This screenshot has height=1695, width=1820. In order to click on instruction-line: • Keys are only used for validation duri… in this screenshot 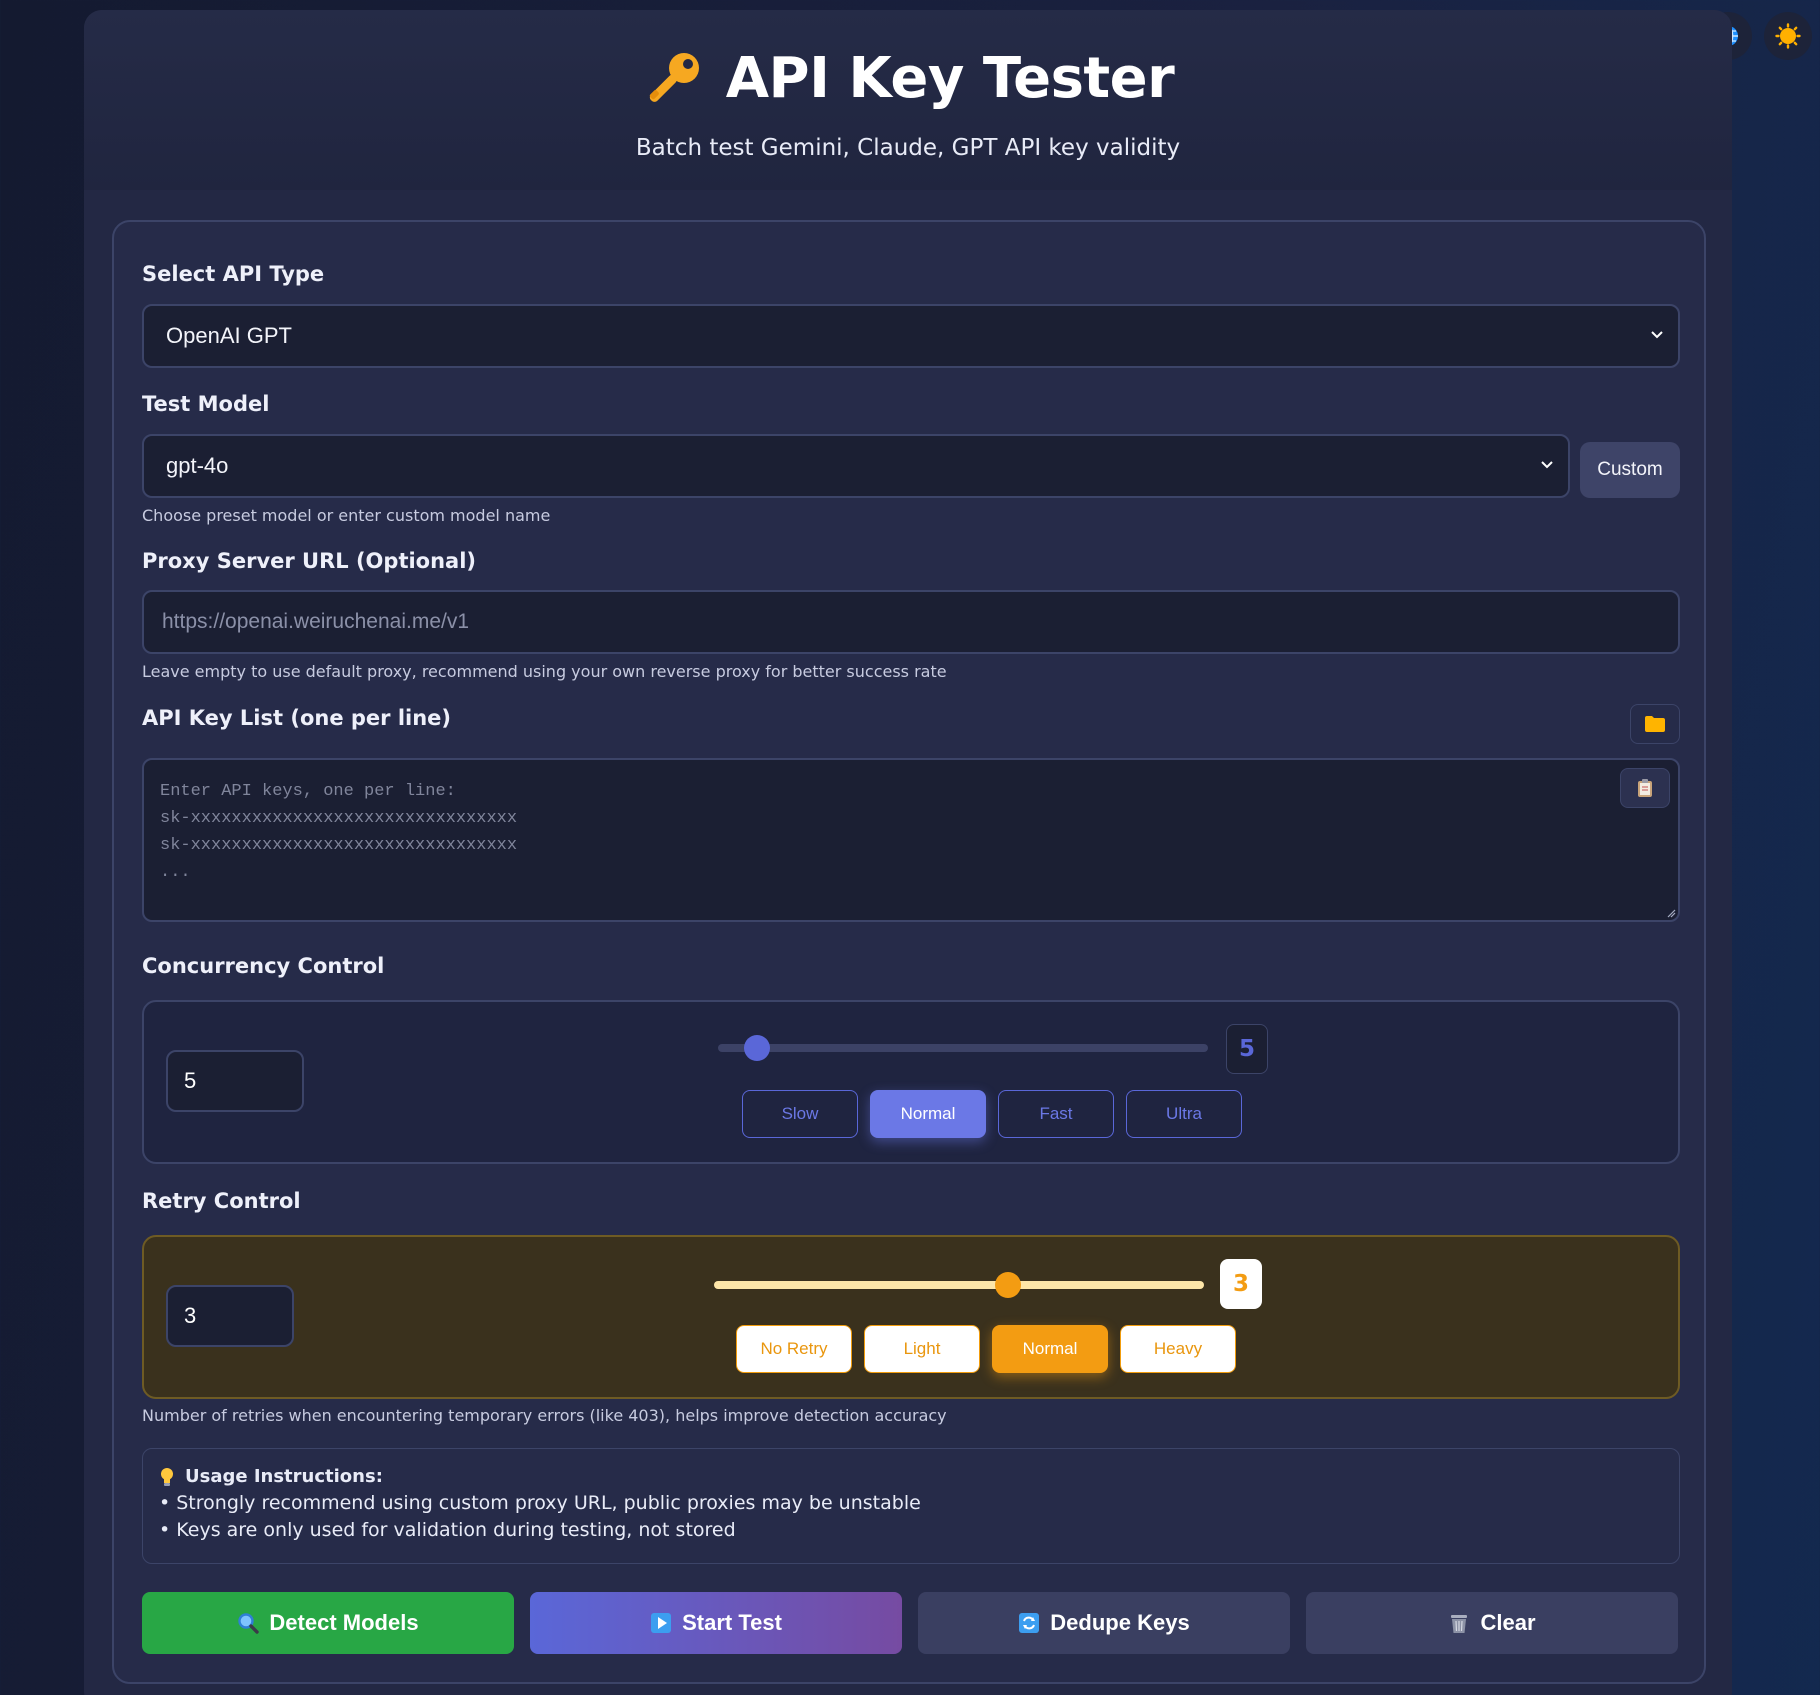, I will do `click(447, 1530)`.